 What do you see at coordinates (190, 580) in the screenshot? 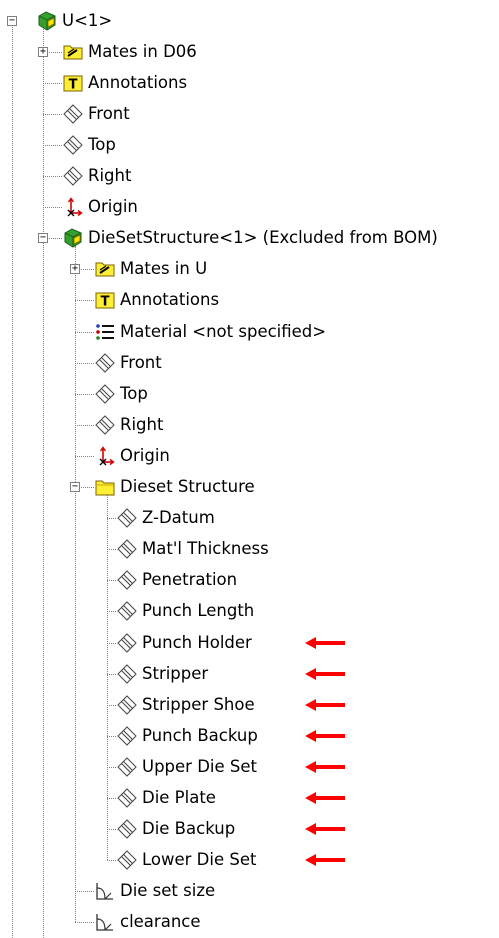
I see `tree-item-label: Penetration` at bounding box center [190, 580].